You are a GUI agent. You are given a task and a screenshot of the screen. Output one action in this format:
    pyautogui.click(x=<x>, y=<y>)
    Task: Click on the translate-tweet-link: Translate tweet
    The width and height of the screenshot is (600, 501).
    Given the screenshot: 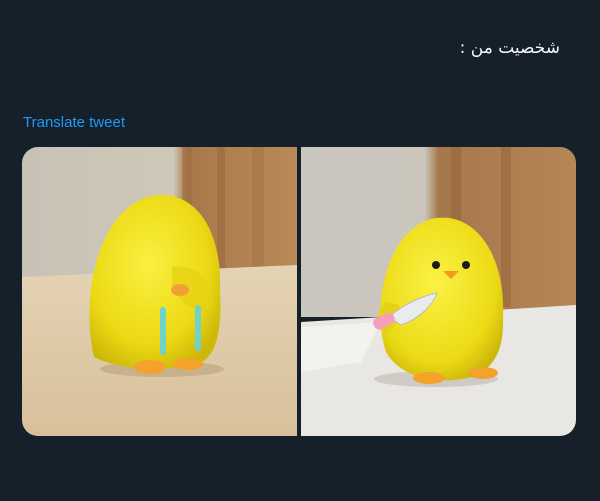 What is the action you would take?
    pyautogui.click(x=74, y=122)
    